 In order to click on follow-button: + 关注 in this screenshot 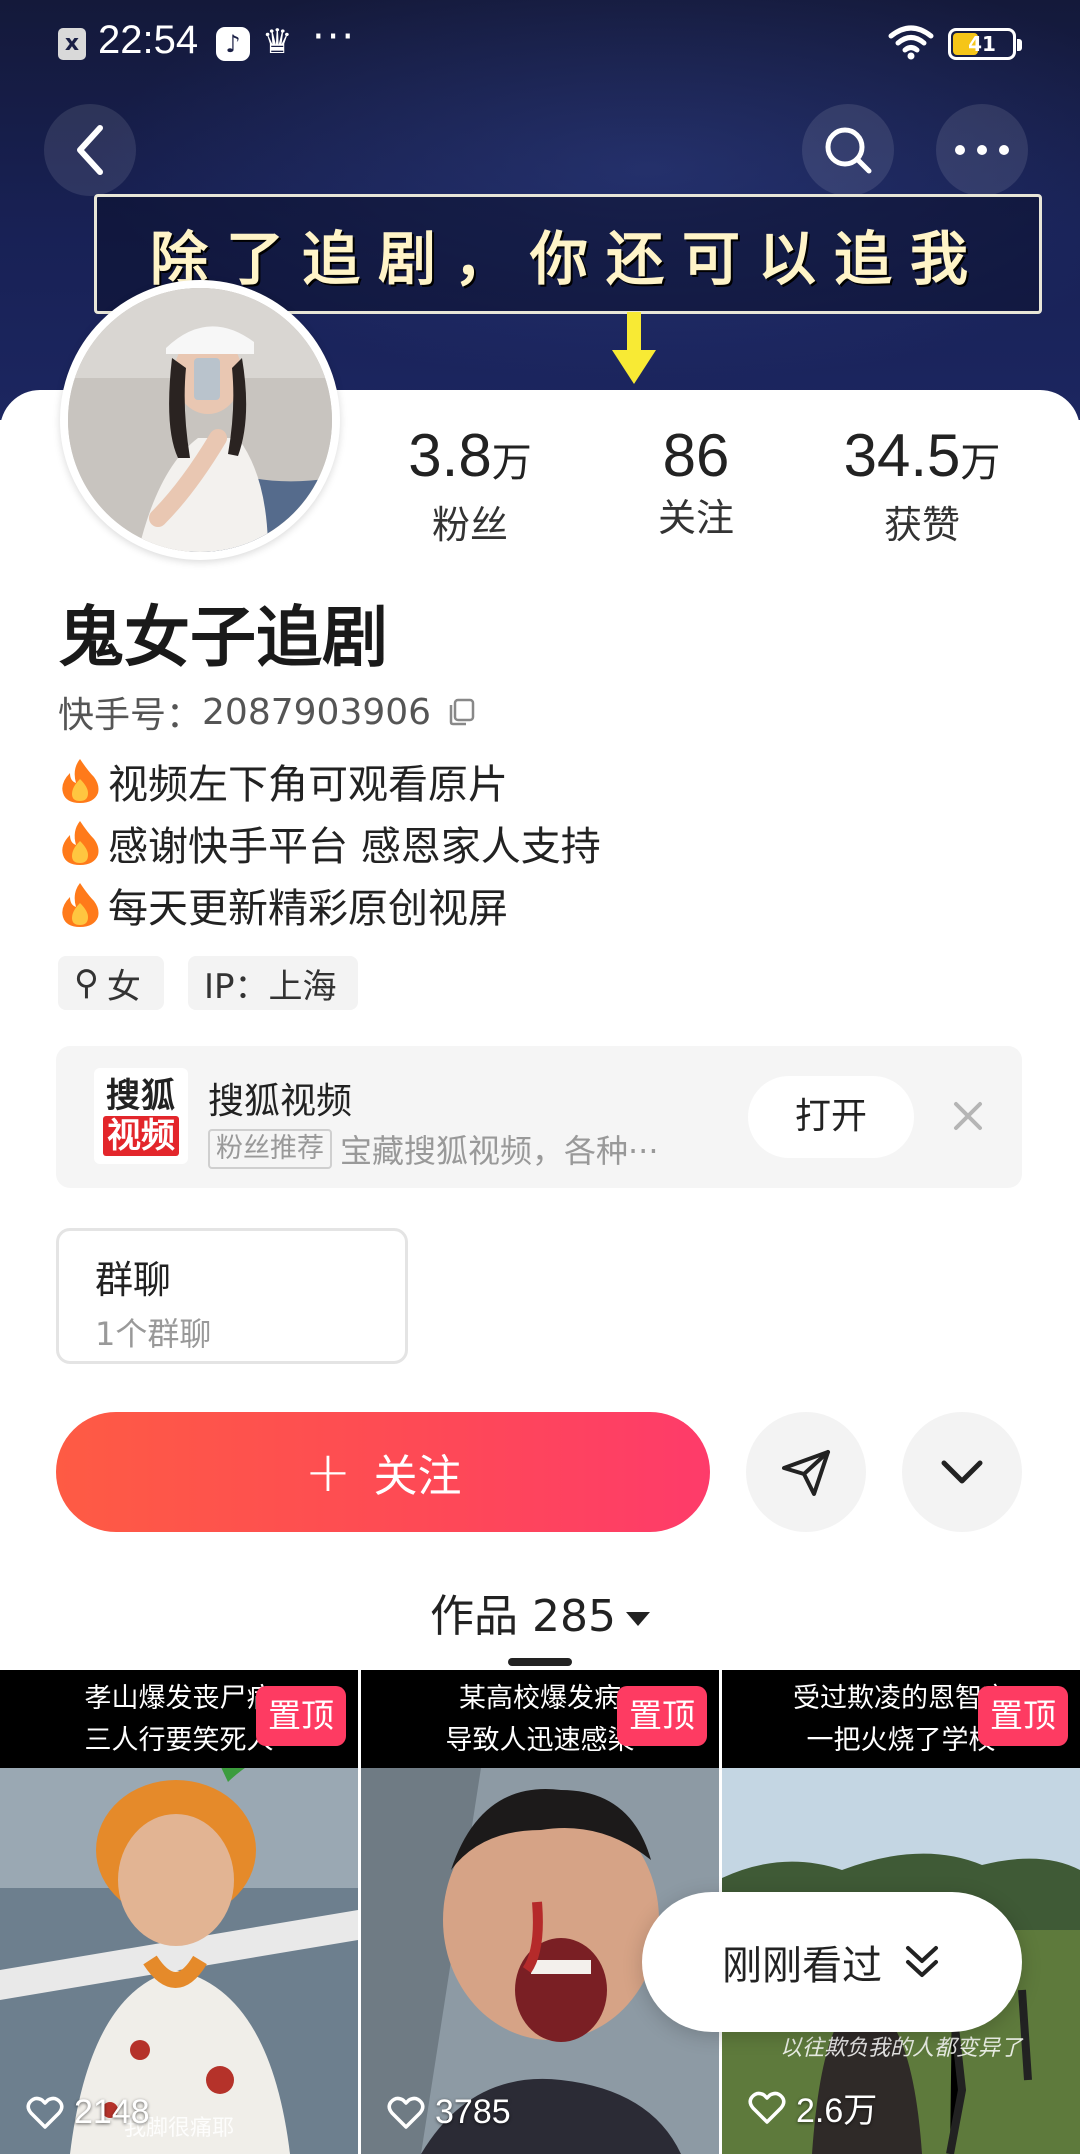, I will do `click(383, 1472)`.